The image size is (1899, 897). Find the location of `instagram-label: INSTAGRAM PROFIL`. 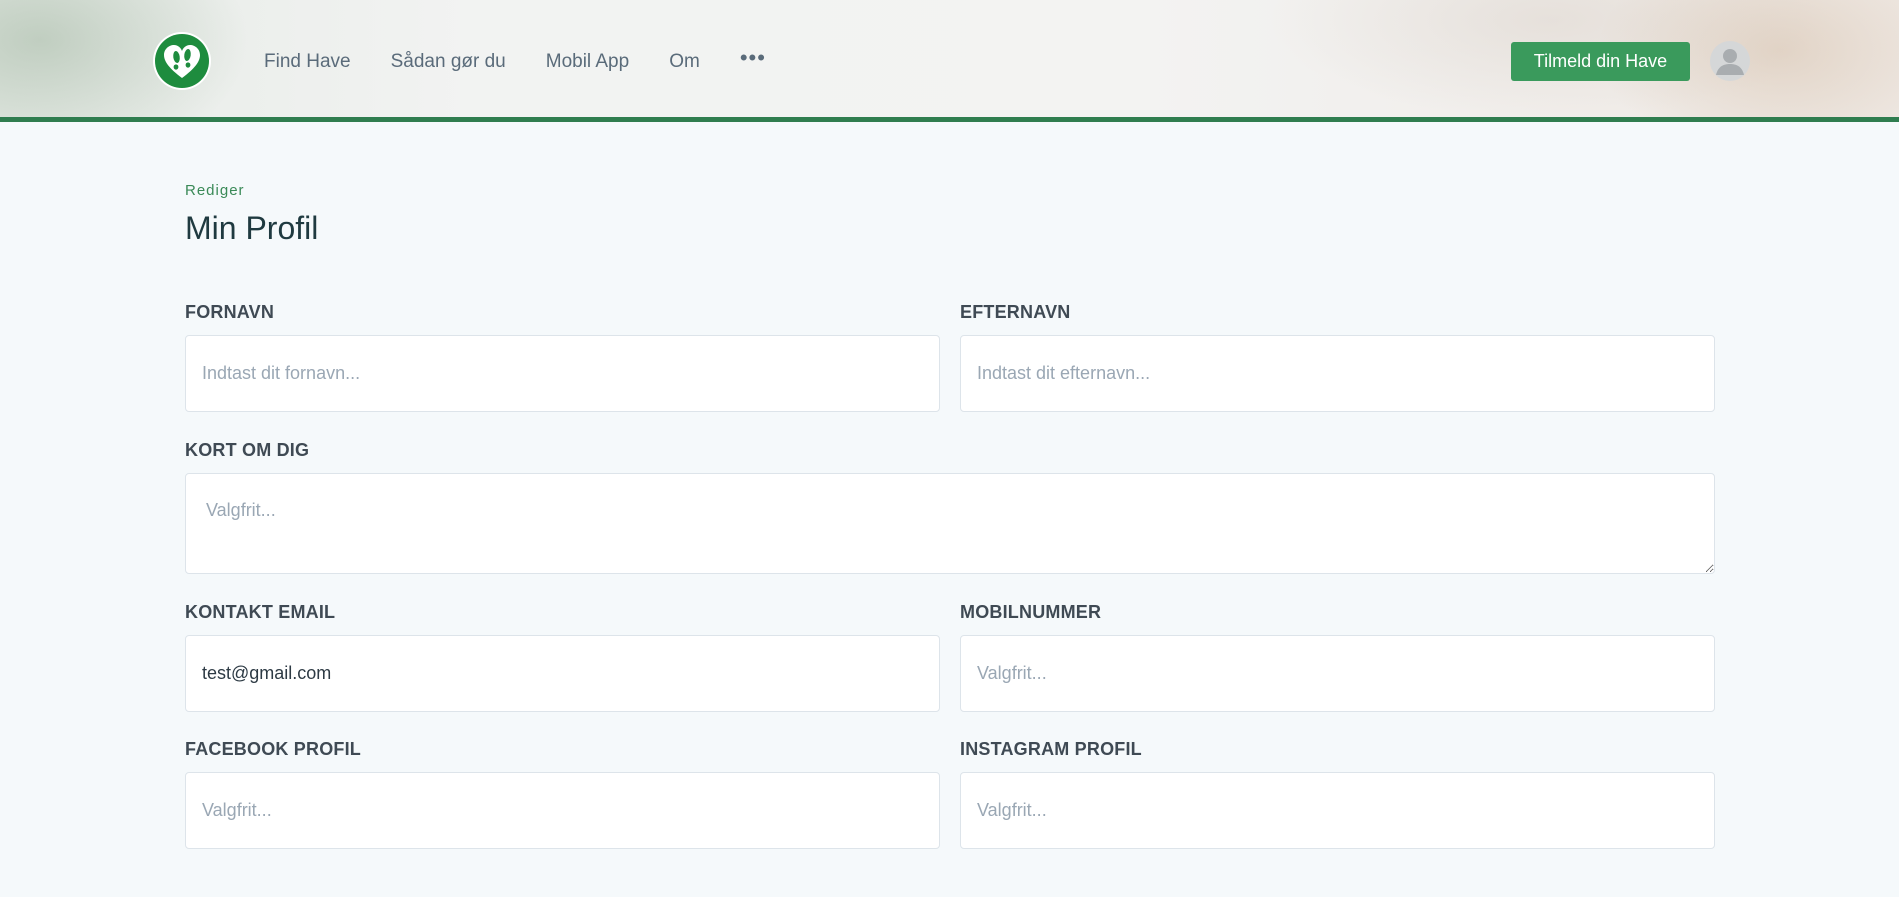

instagram-label: INSTAGRAM PROFIL is located at coordinates (1051, 749).